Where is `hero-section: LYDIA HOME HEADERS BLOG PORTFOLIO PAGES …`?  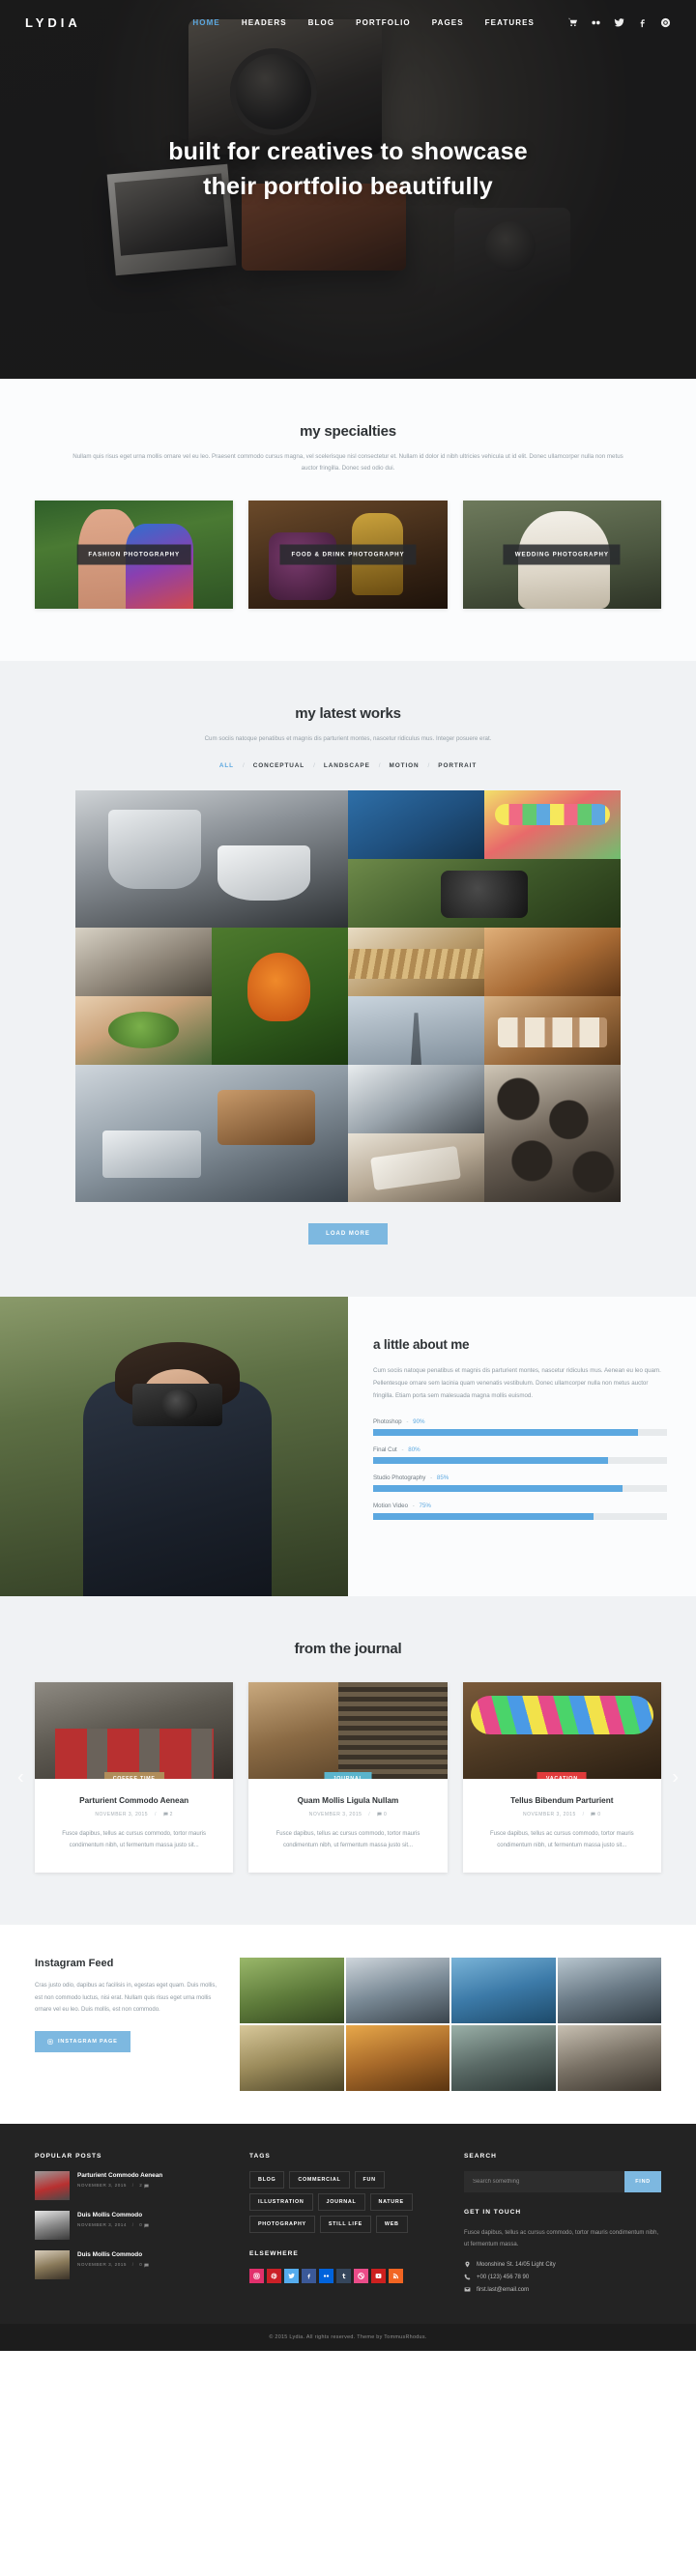 hero-section: LYDIA HOME HEADERS BLOG PORTFOLIO PAGES … is located at coordinates (348, 190).